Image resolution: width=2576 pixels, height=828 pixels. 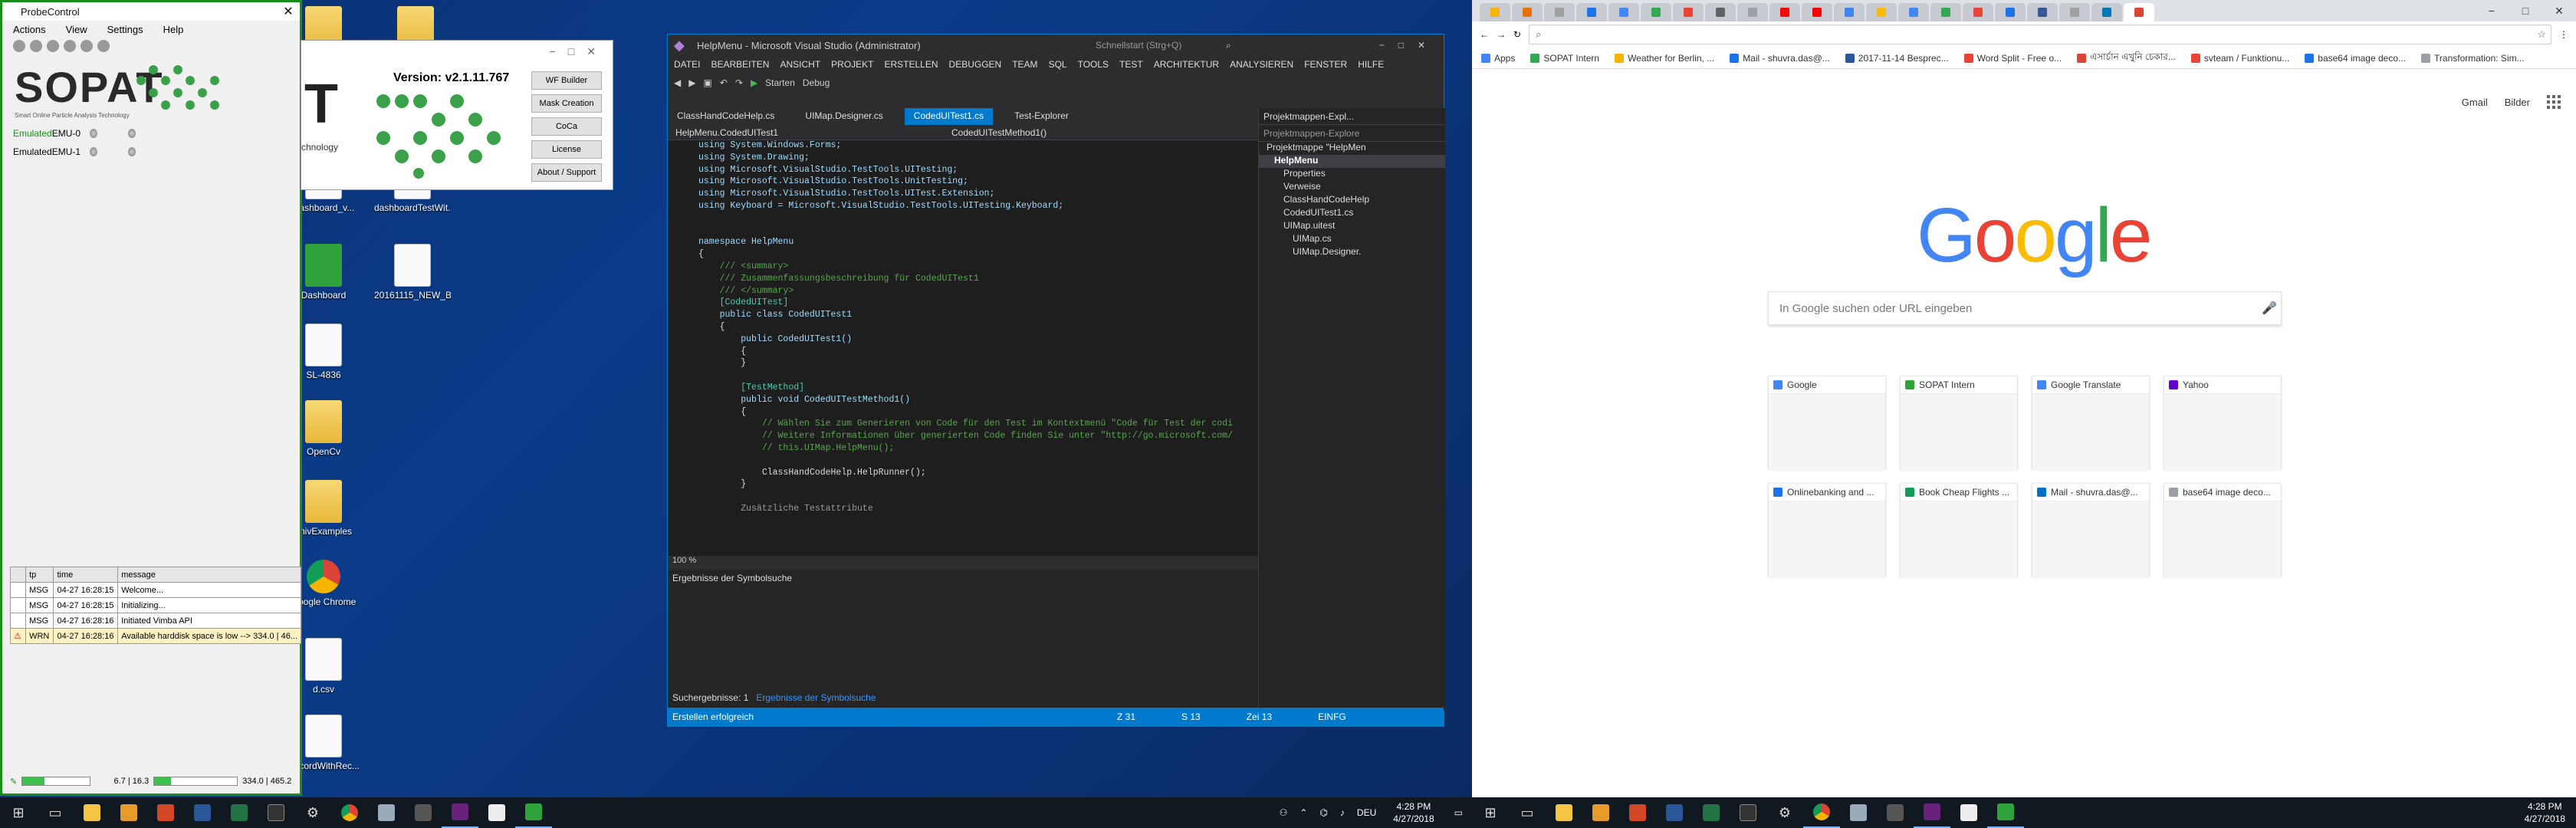 I want to click on menu-sql: SQL, so click(x=1058, y=65).